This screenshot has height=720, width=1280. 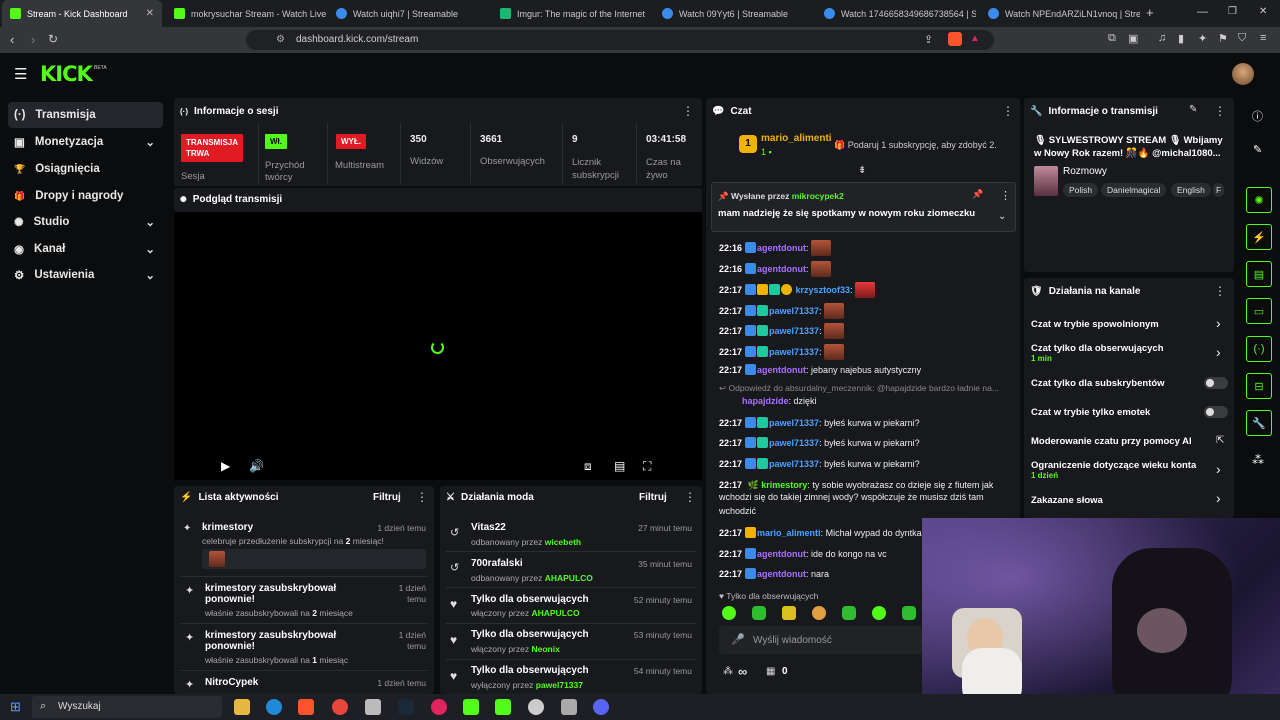 What do you see at coordinates (728, 671) in the screenshot?
I see `points-icon: ⁂` at bounding box center [728, 671].